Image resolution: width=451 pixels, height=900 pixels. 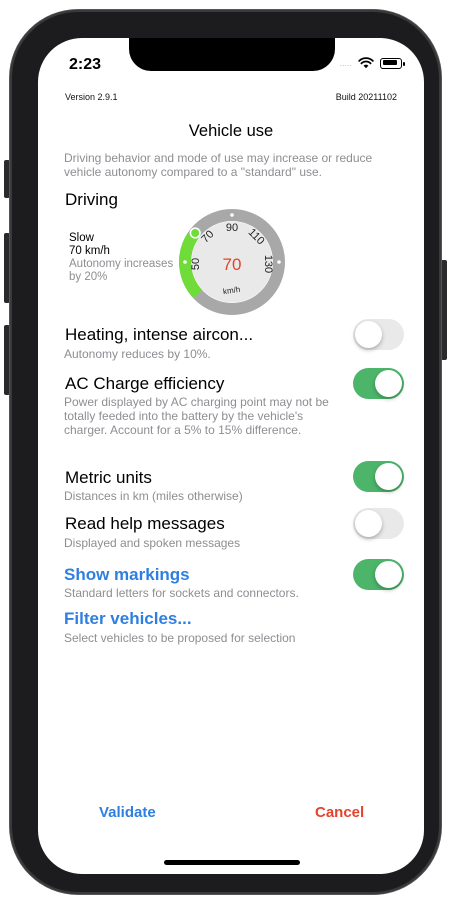 I want to click on speed-gauge-dial: 50 70 90 110 130 70 km/h, so click(x=232, y=262).